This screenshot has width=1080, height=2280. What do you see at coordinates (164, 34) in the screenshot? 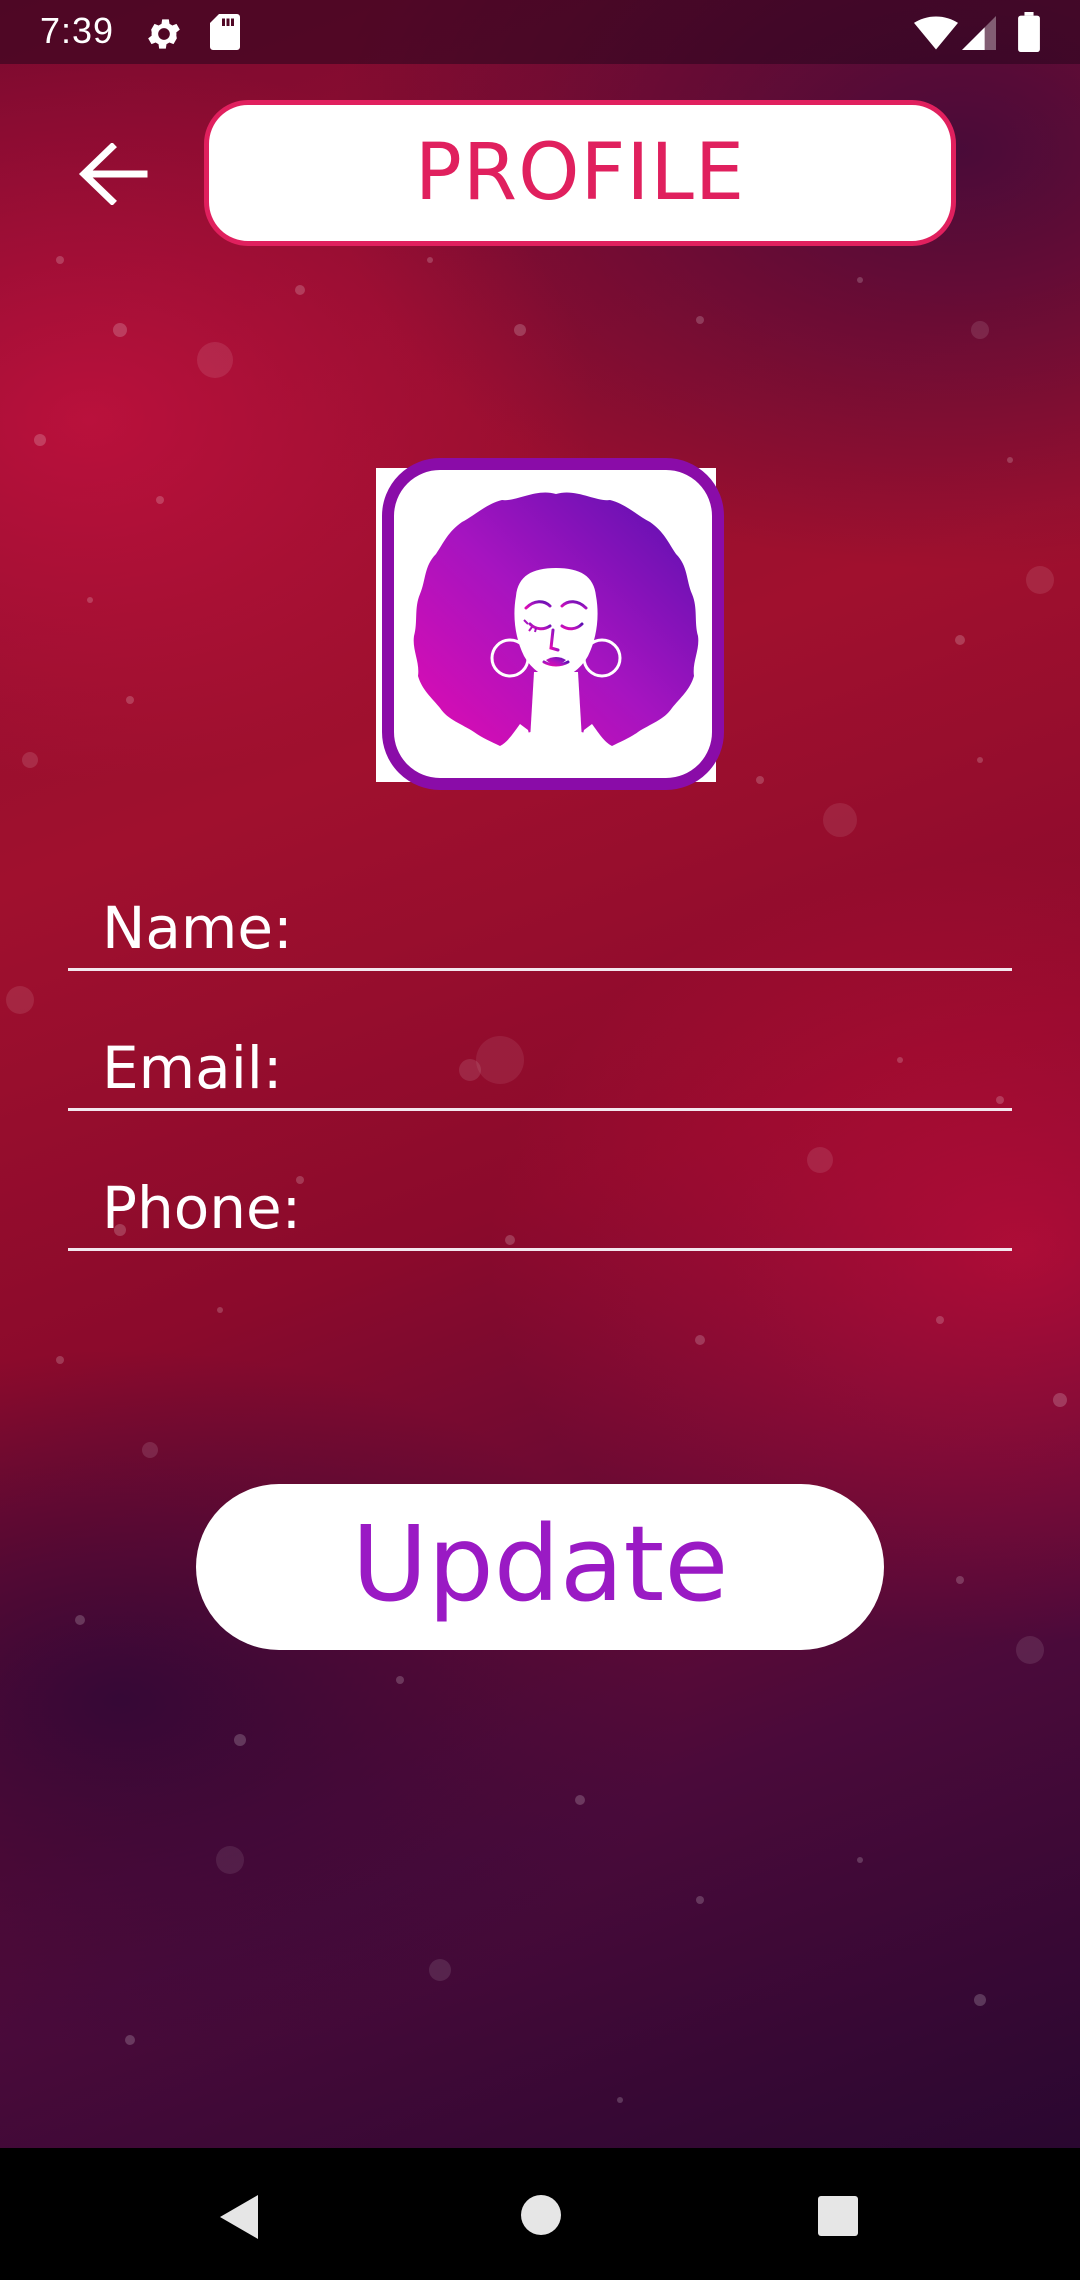
I see `gear-icon` at bounding box center [164, 34].